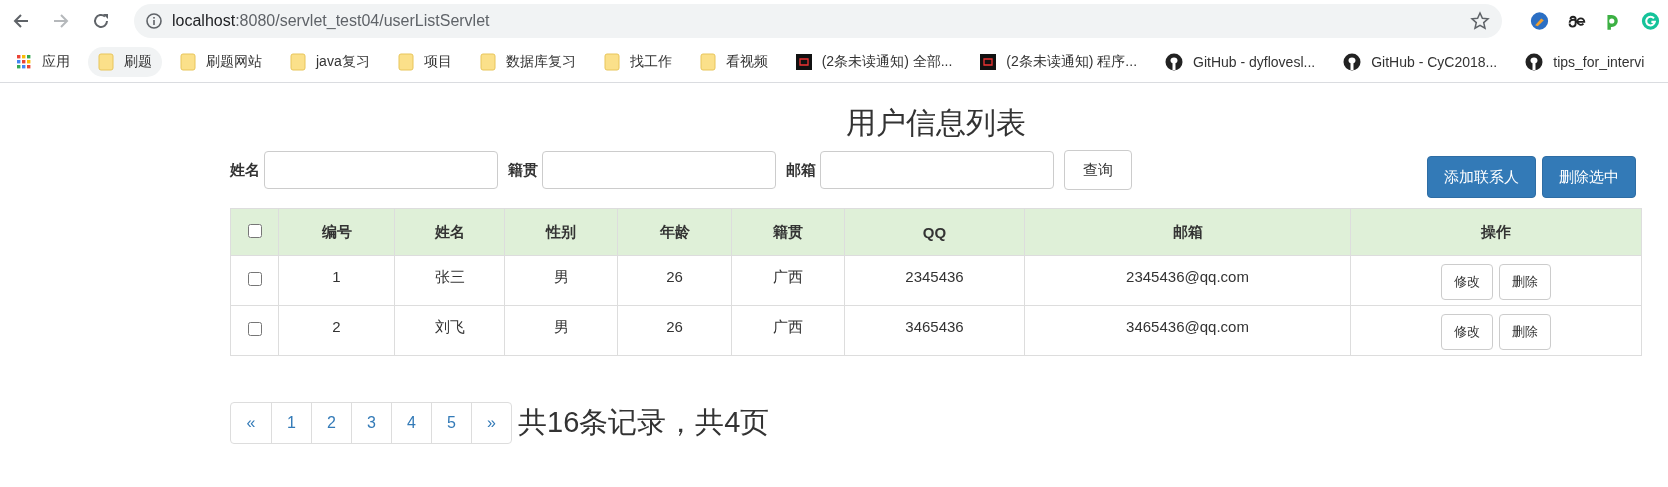 This screenshot has height=487, width=1668. What do you see at coordinates (1589, 177) in the screenshot?
I see `delete-selected-button: 删除选中` at bounding box center [1589, 177].